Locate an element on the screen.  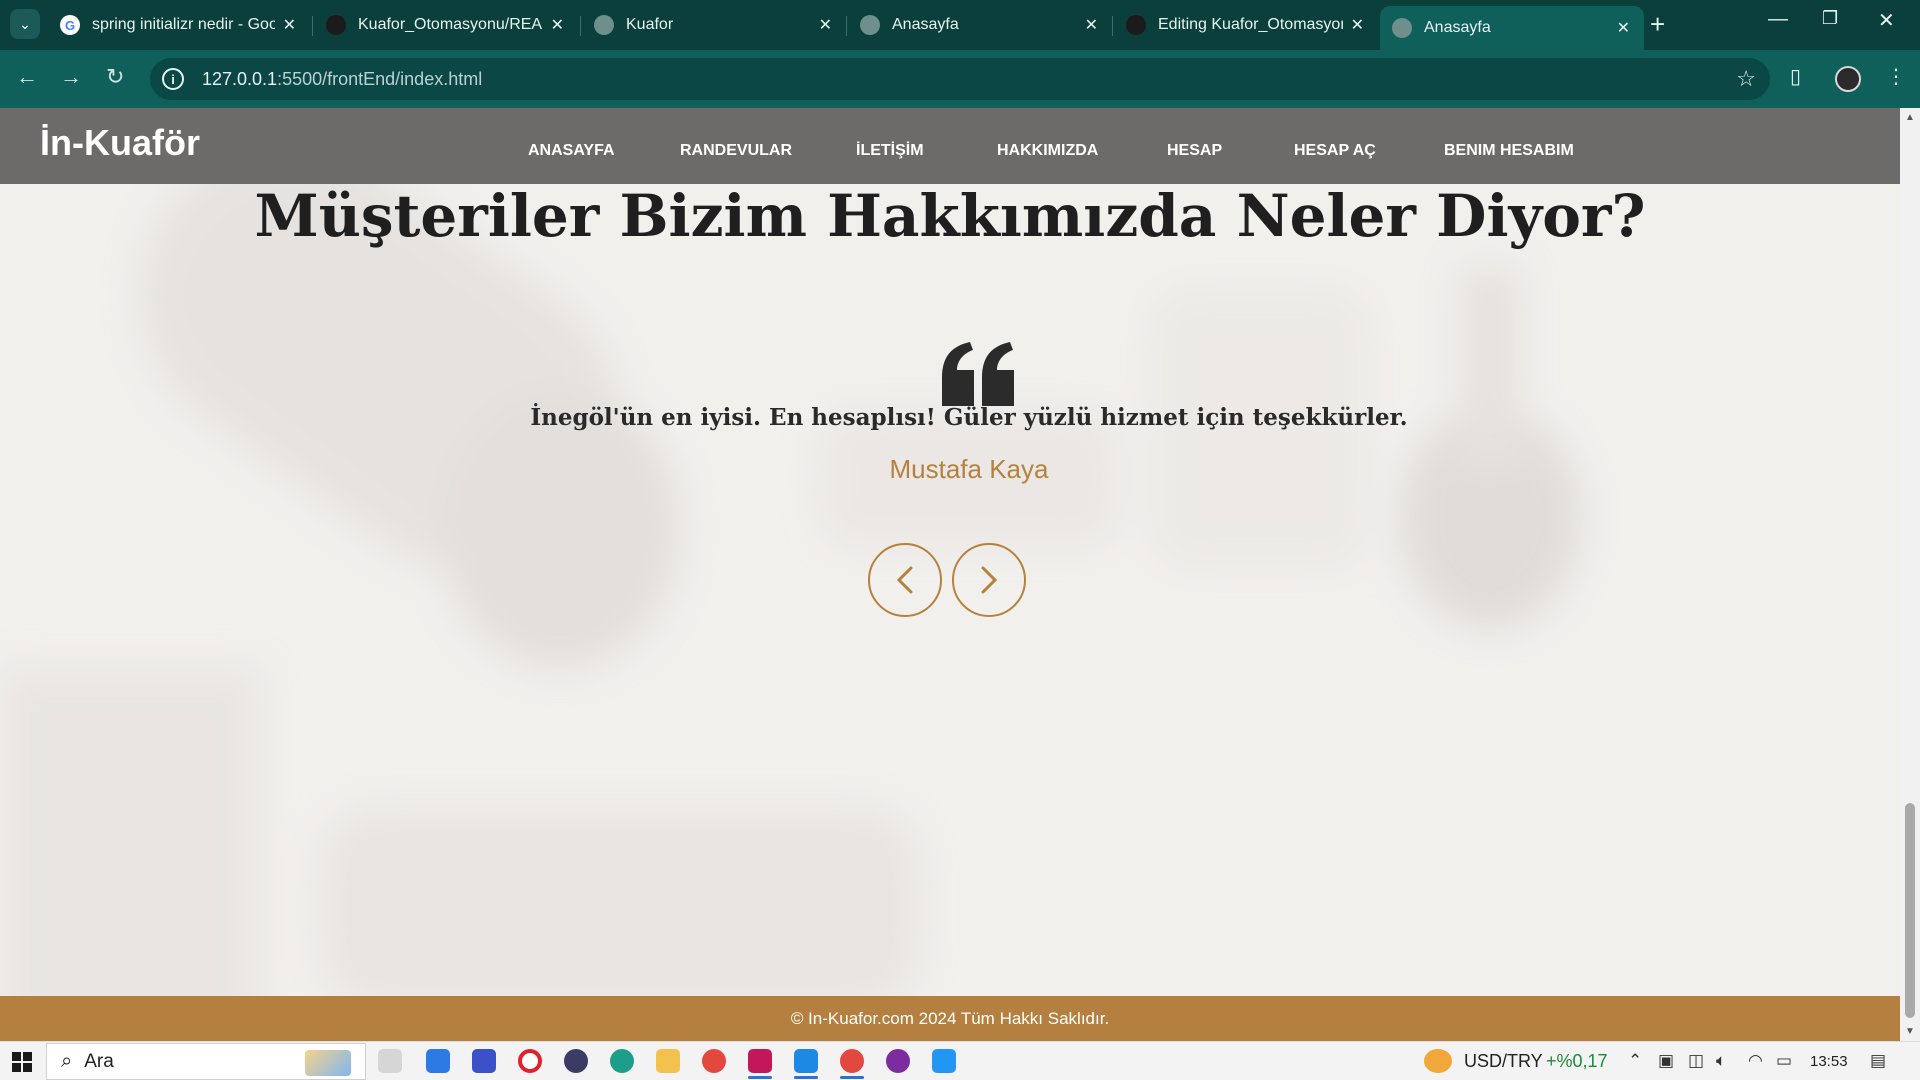
bookmark-star-icon: ☆ is located at coordinates (1746, 79).